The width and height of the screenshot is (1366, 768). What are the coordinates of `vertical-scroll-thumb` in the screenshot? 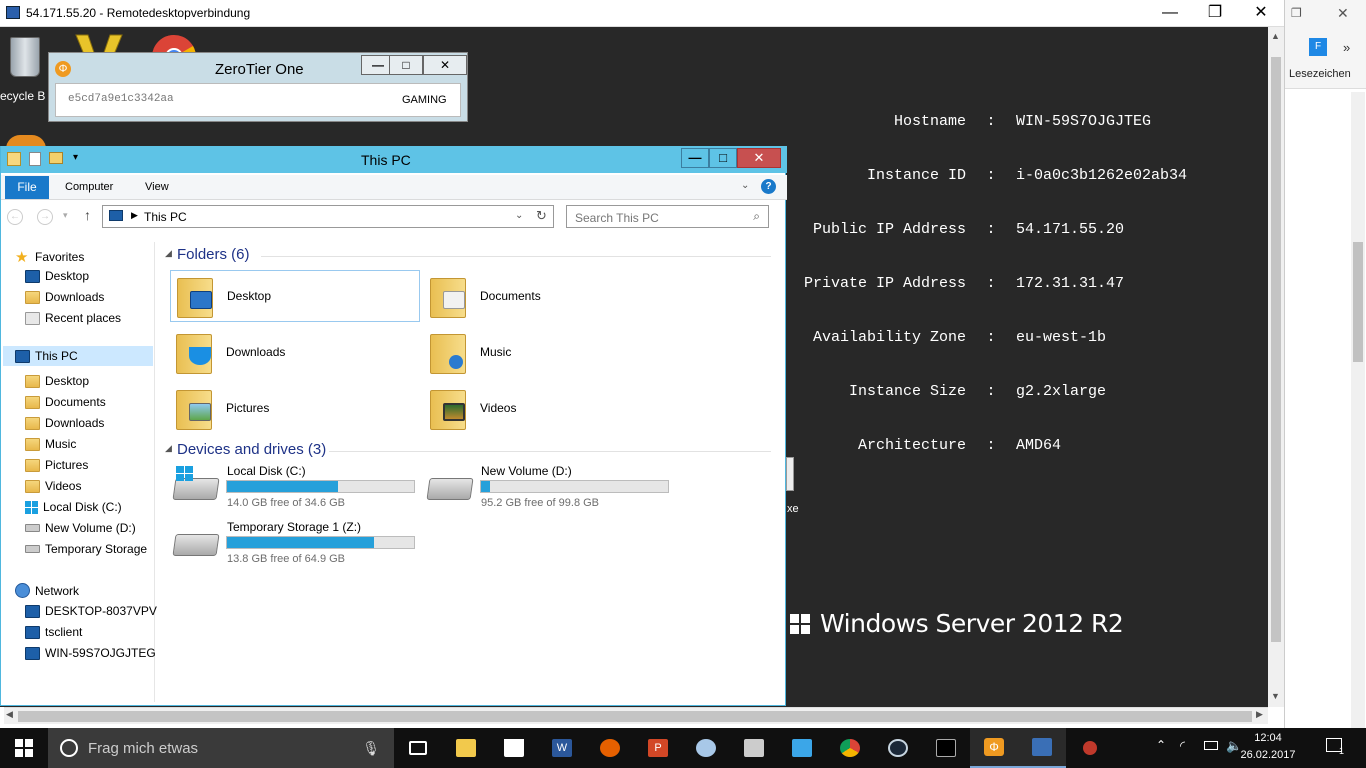 It's located at (1276, 349).